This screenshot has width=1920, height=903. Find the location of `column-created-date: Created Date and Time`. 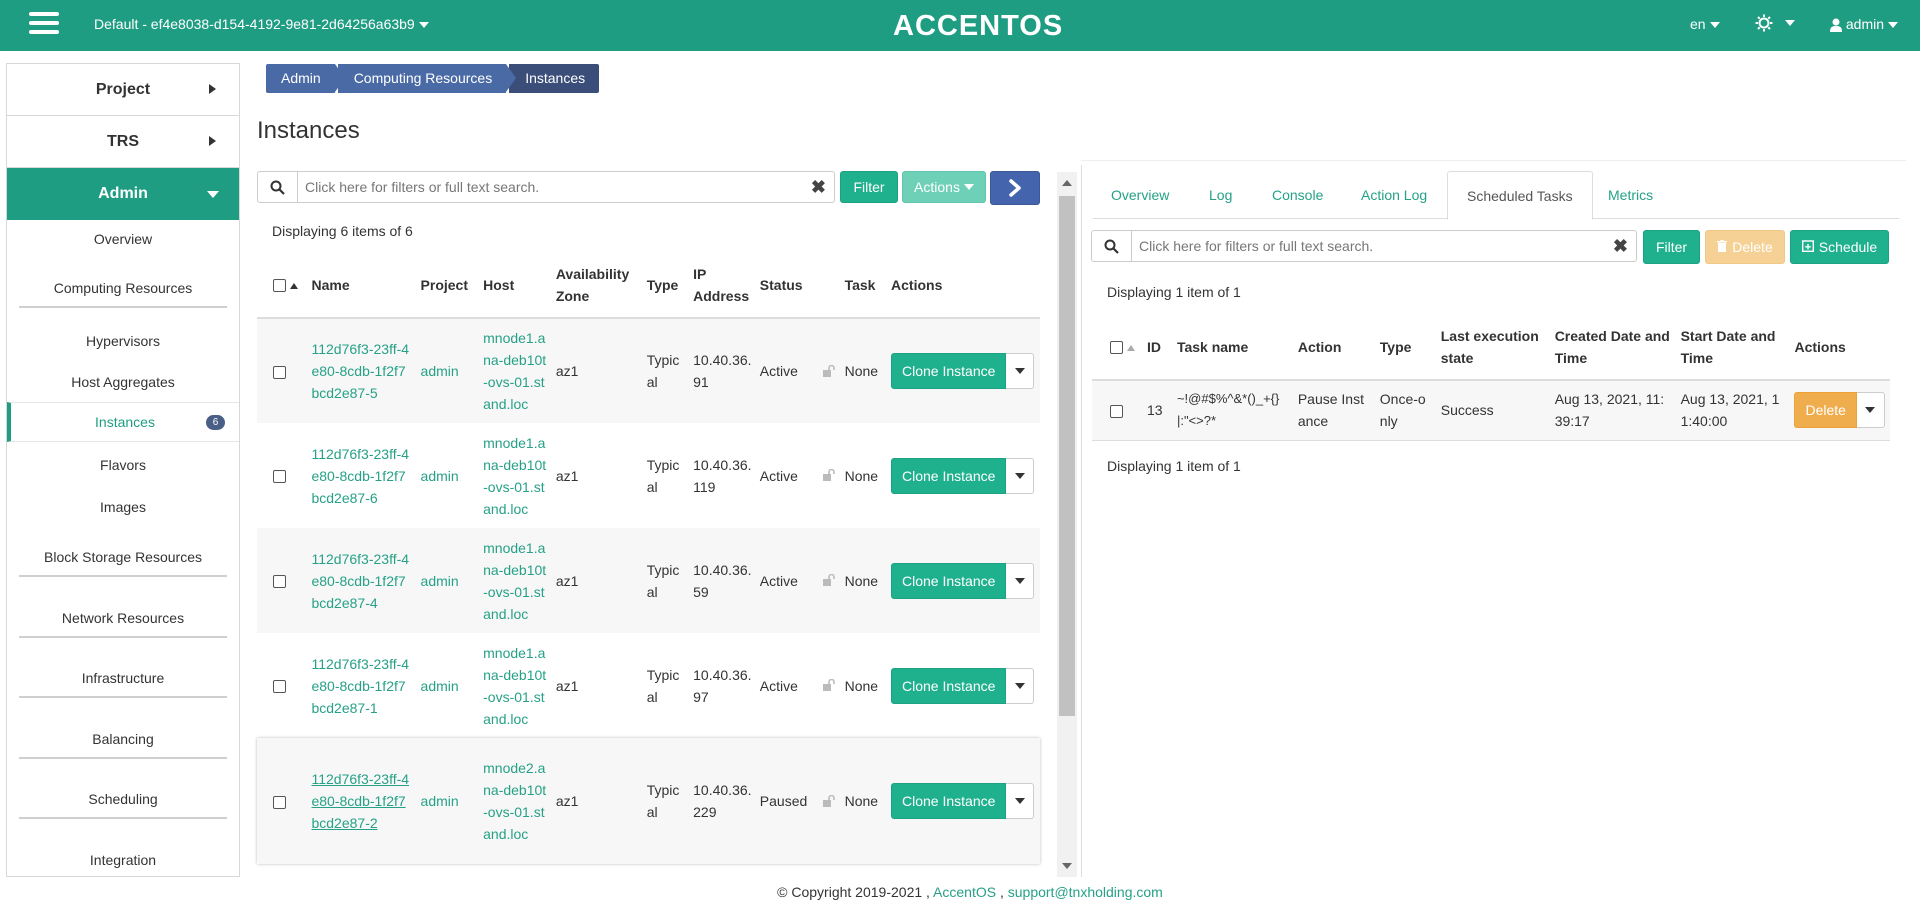

column-created-date: Created Date and Time is located at coordinates (1612, 347).